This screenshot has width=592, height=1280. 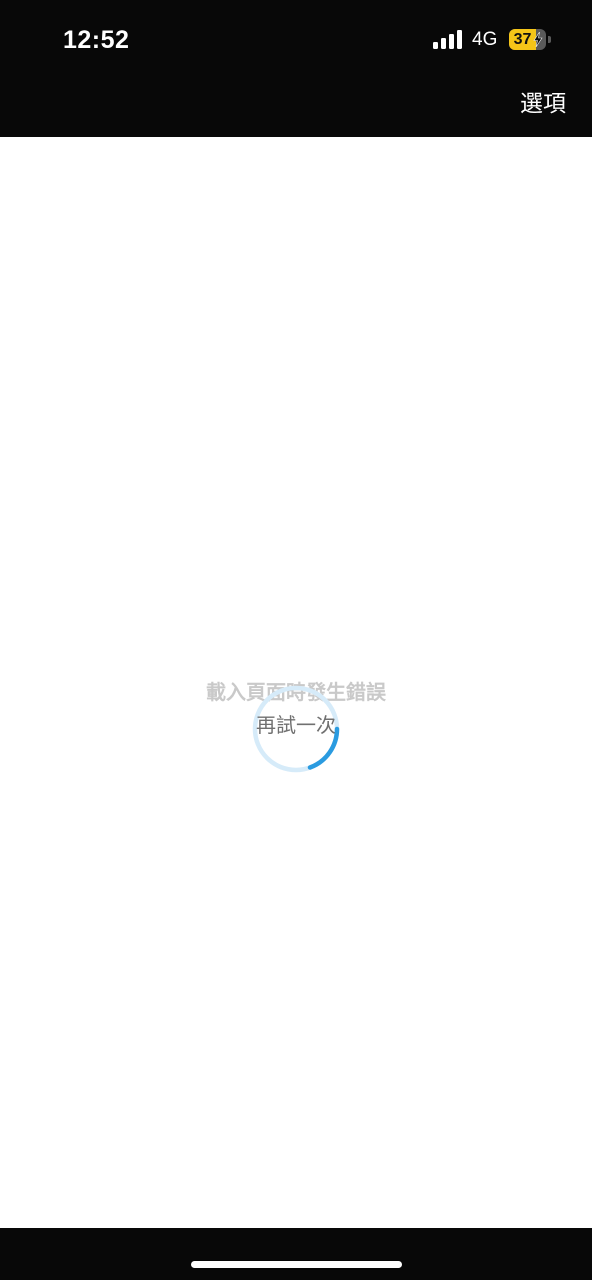 I want to click on battery-level: 37, so click(x=522, y=39).